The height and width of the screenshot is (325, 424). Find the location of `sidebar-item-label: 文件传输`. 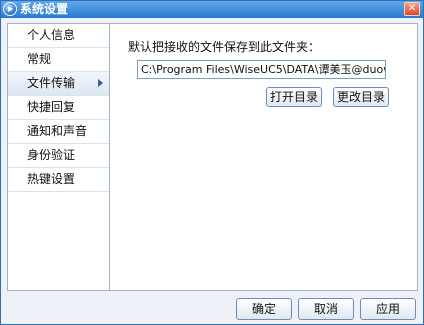

sidebar-item-label: 文件传输 is located at coordinates (51, 83).